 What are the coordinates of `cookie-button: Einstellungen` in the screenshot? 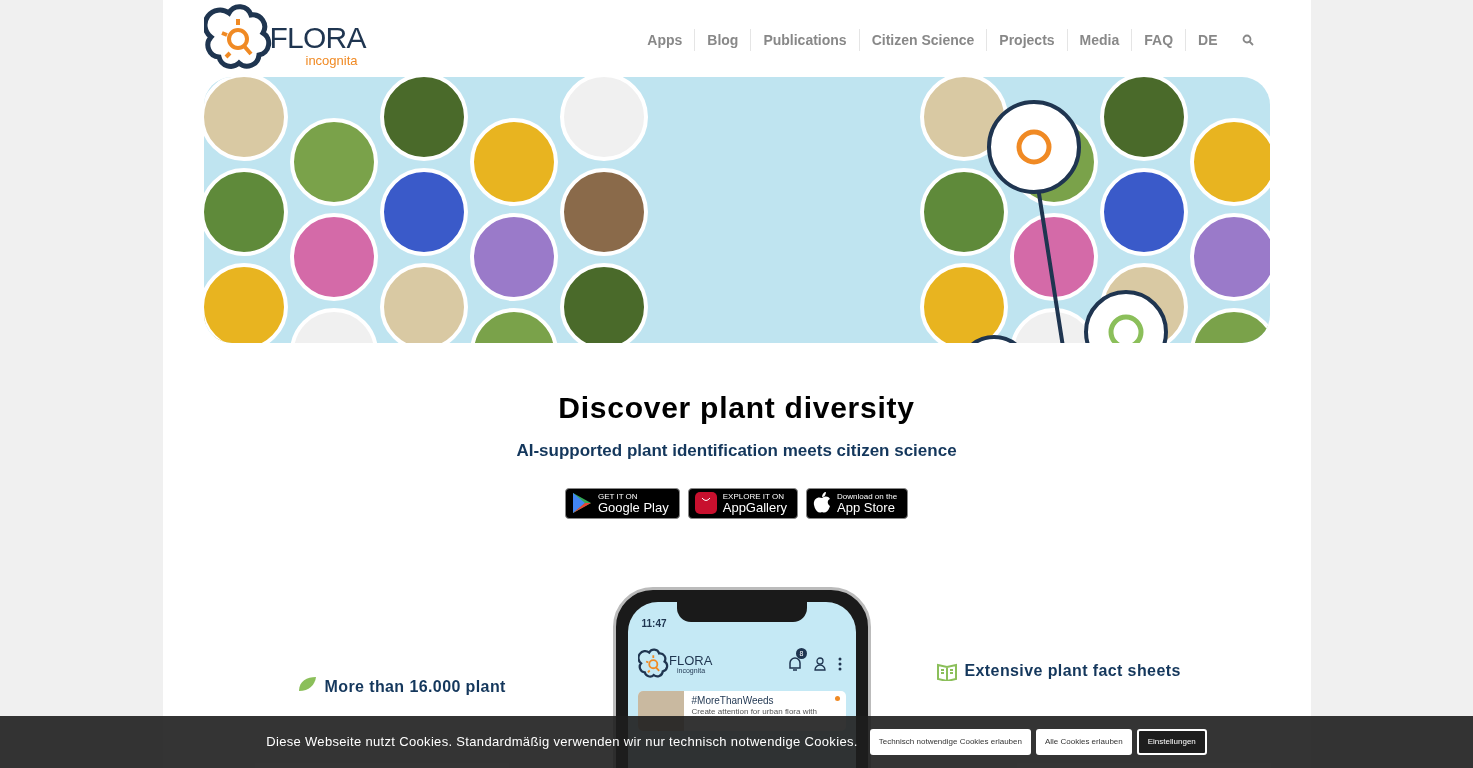 It's located at (1171, 742).